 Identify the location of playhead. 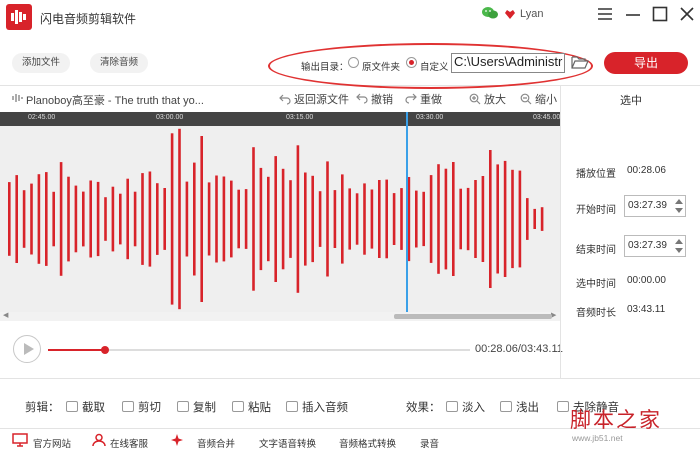
(407, 212).